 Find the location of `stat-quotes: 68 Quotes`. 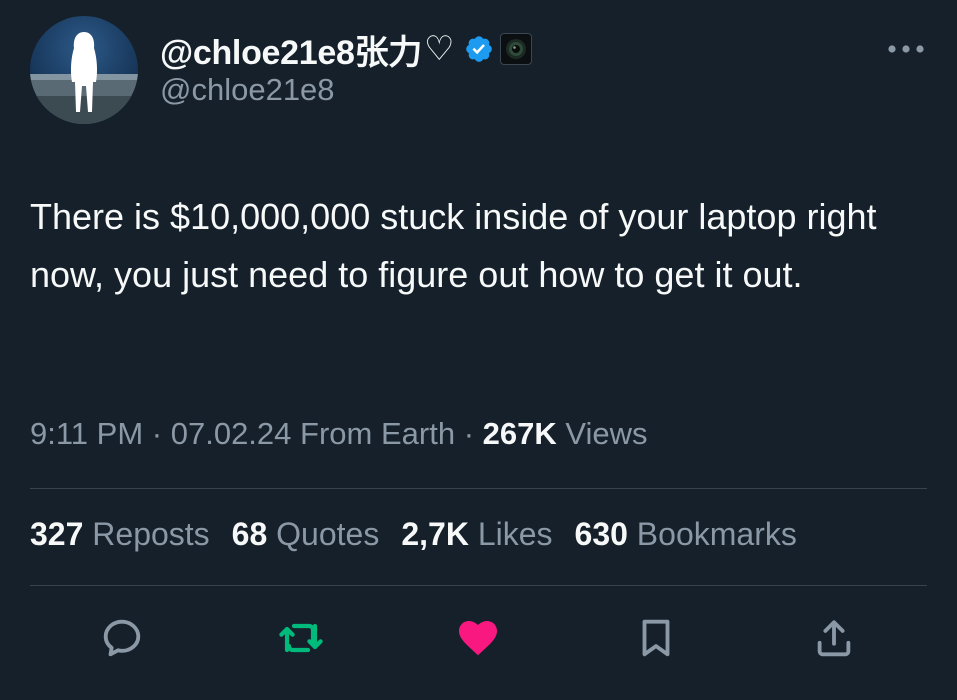

stat-quotes: 68 Quotes is located at coordinates (306, 534).